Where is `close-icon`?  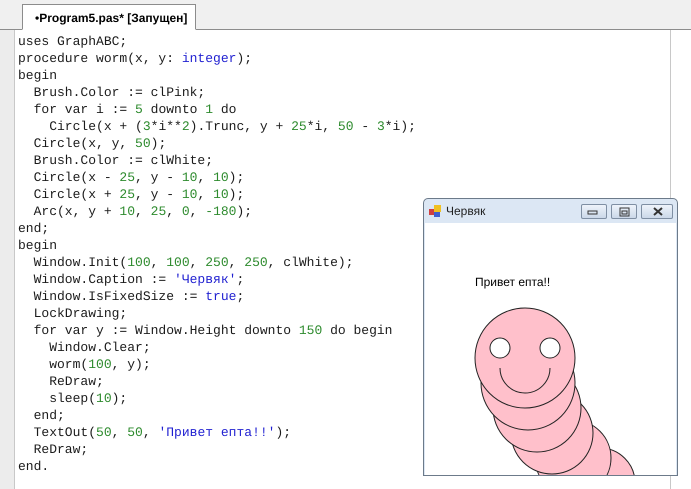 close-icon is located at coordinates (658, 211).